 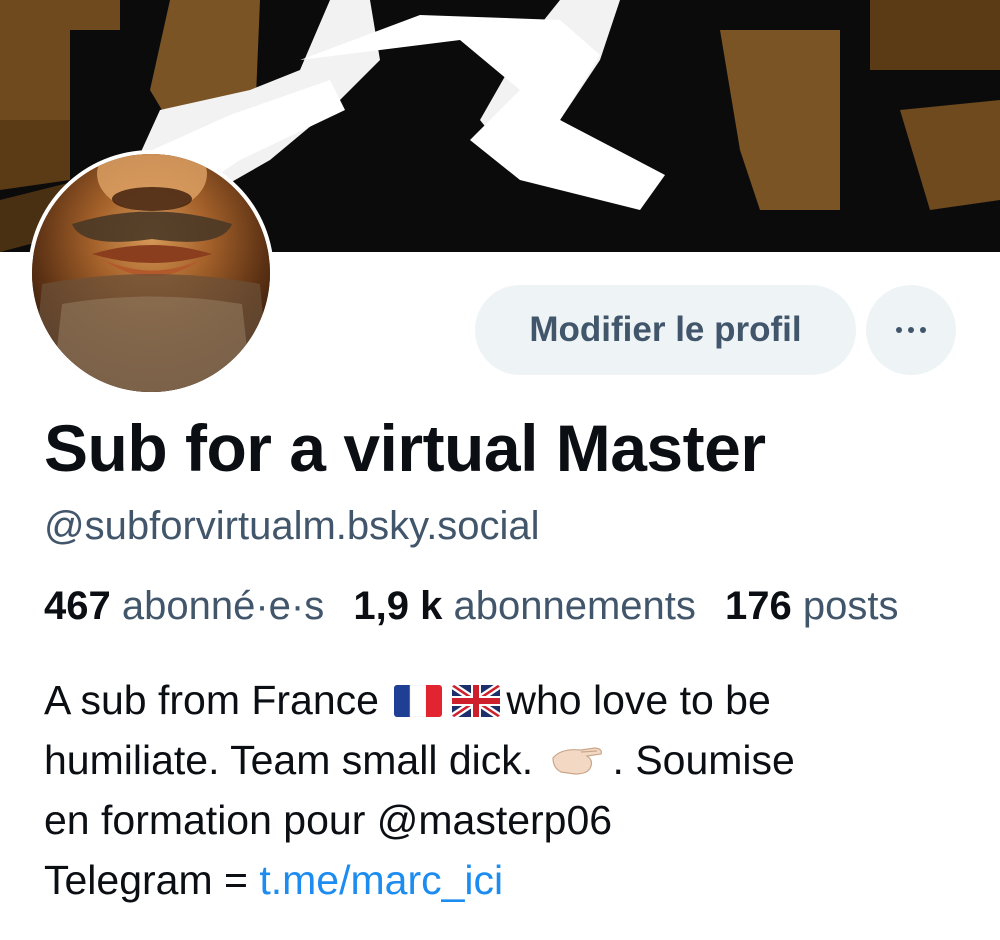 What do you see at coordinates (703, 760) in the screenshot?
I see `bio-text: . Soumise` at bounding box center [703, 760].